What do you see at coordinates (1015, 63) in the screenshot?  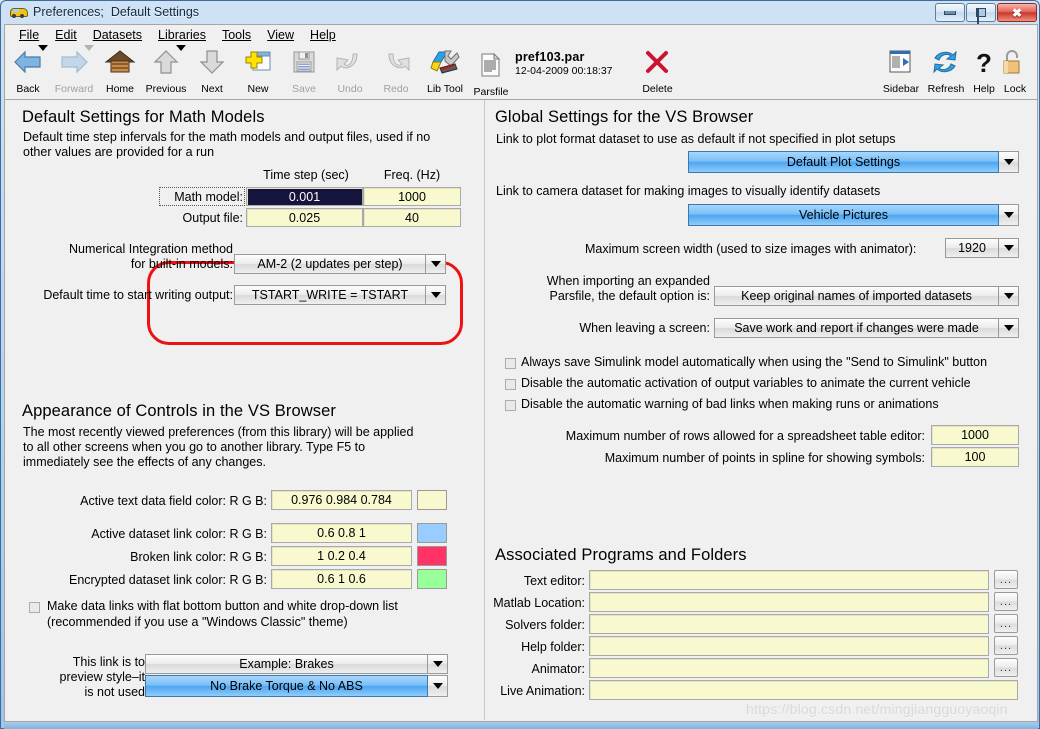 I see `padlock-icon` at bounding box center [1015, 63].